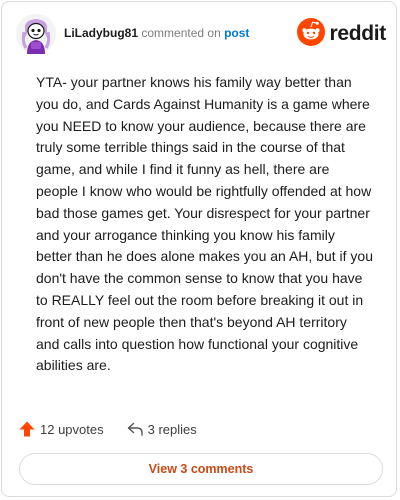 This screenshot has height=500, width=400. I want to click on upvotes-count: 12 upvotes, so click(72, 429).